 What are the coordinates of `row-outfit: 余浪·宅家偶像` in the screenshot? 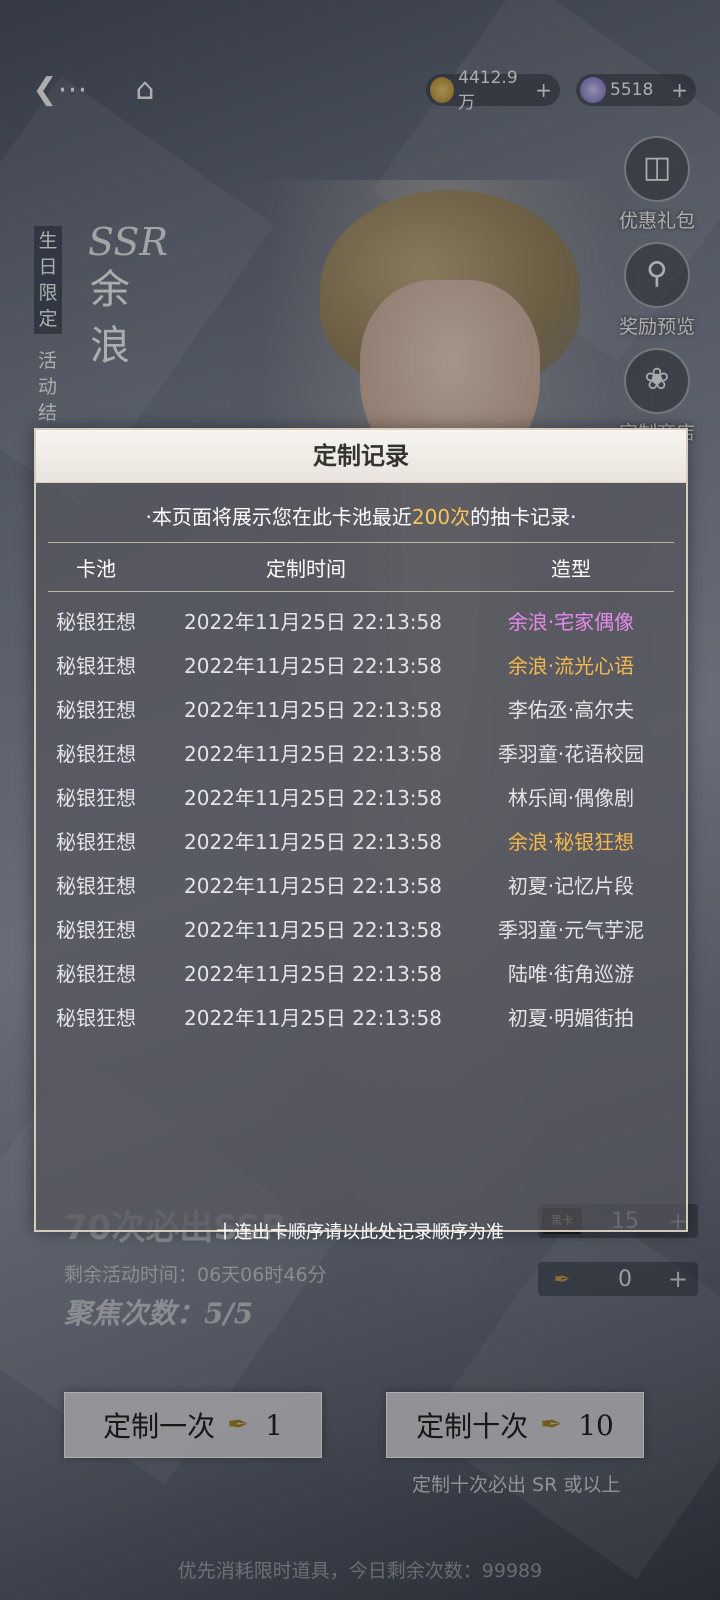 It's located at (571, 621).